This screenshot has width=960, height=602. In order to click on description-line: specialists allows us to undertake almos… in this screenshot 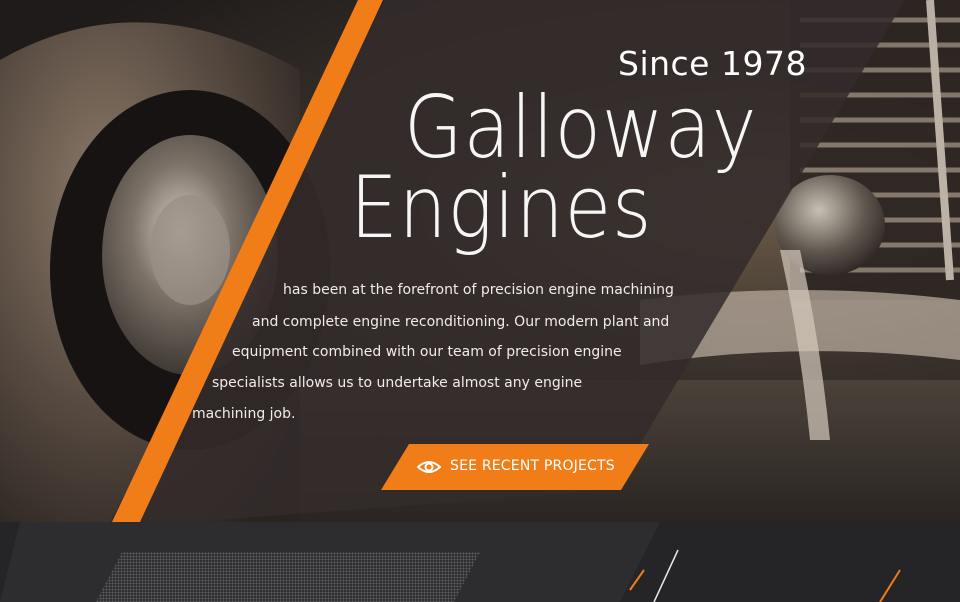, I will do `click(397, 383)`.